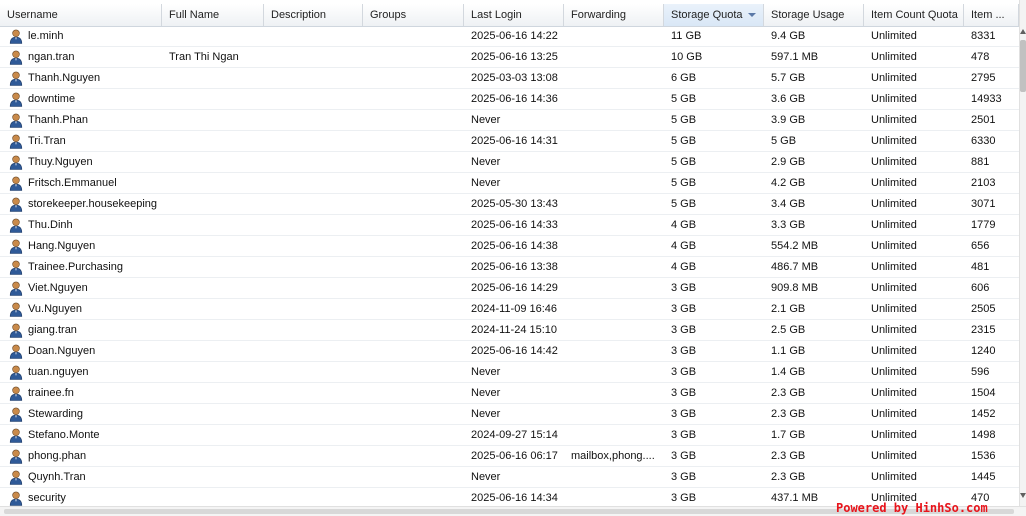  I want to click on column-header-item-count-quota: Item Count Quota, so click(914, 15).